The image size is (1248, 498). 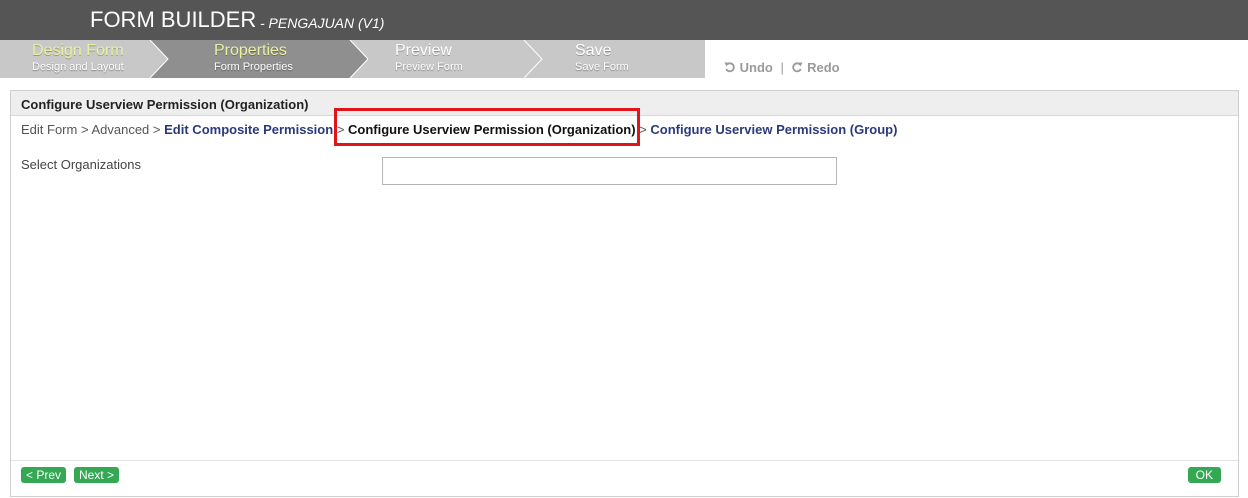 What do you see at coordinates (630, 59) in the screenshot?
I see `step-save: Save Save Form` at bounding box center [630, 59].